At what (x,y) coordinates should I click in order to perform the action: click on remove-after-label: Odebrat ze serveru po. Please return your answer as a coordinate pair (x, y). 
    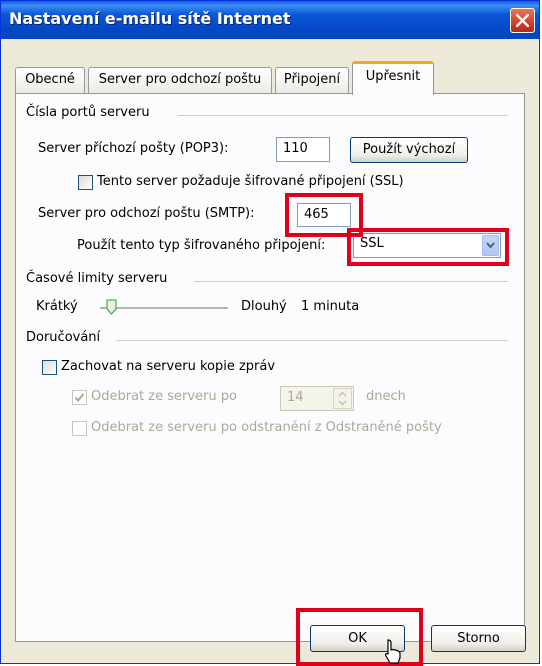
    Looking at the image, I should click on (164, 396).